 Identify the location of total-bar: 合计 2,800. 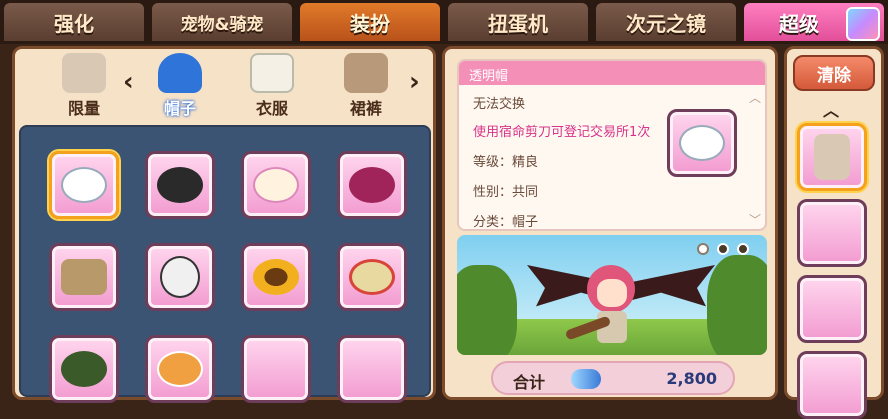
(613, 378).